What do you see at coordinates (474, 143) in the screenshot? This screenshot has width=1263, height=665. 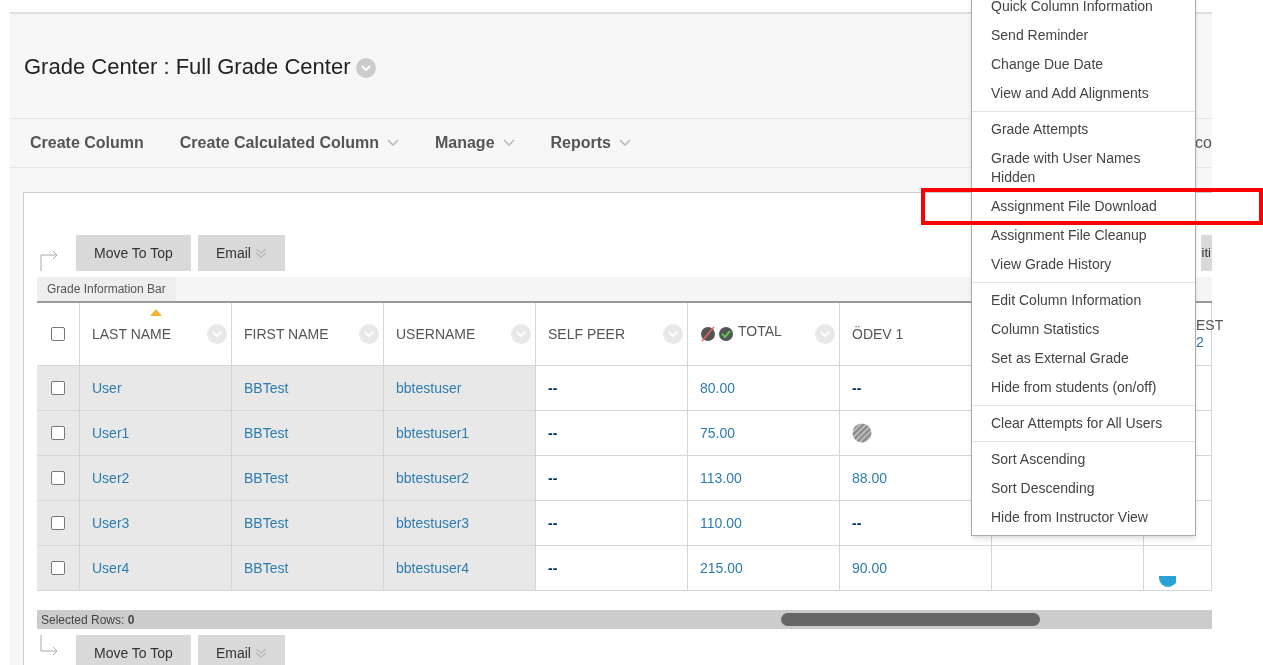 I see `toolbar-menu: Manage` at bounding box center [474, 143].